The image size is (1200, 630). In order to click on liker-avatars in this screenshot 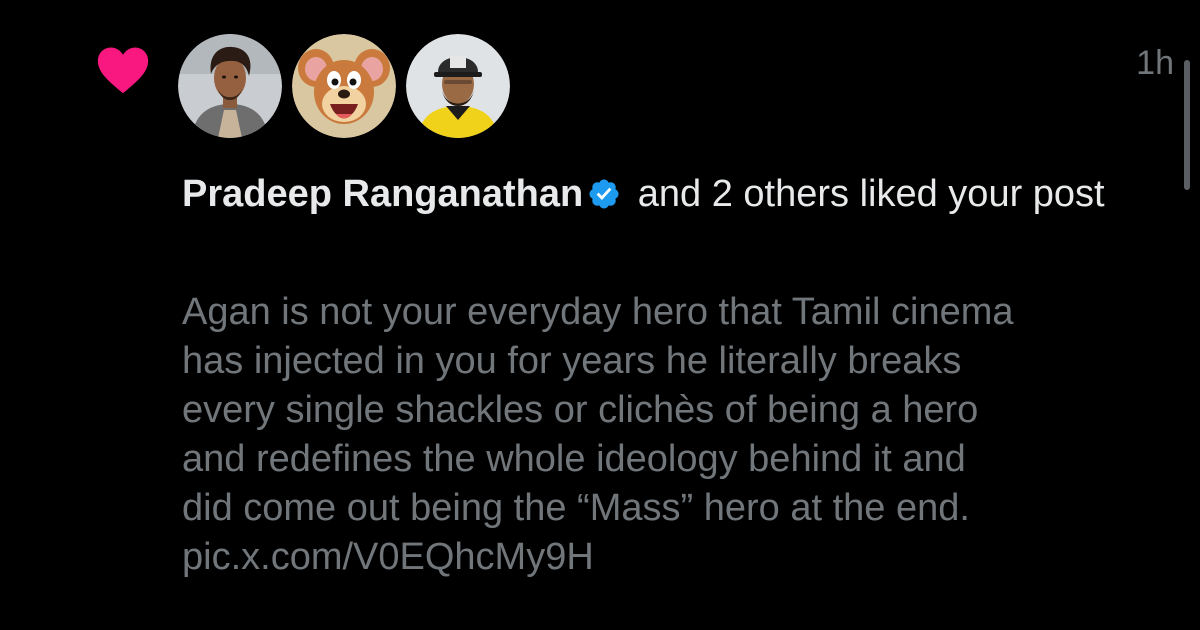, I will do `click(344, 86)`.